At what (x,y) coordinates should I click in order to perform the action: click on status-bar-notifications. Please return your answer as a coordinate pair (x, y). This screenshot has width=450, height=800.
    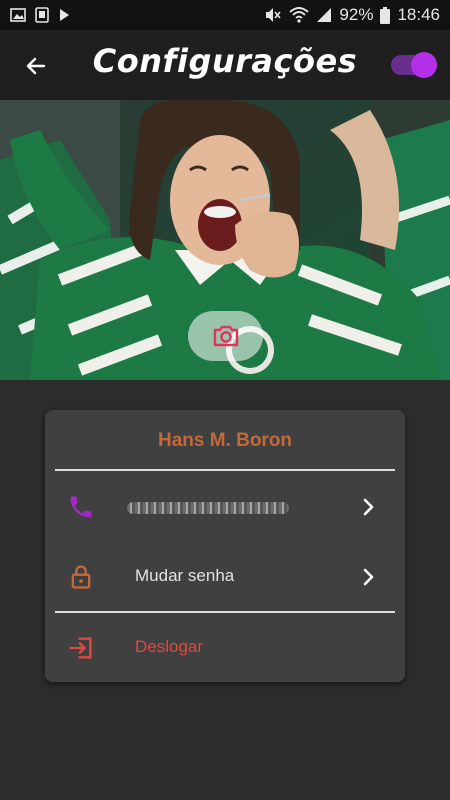
    Looking at the image, I should click on (40, 15).